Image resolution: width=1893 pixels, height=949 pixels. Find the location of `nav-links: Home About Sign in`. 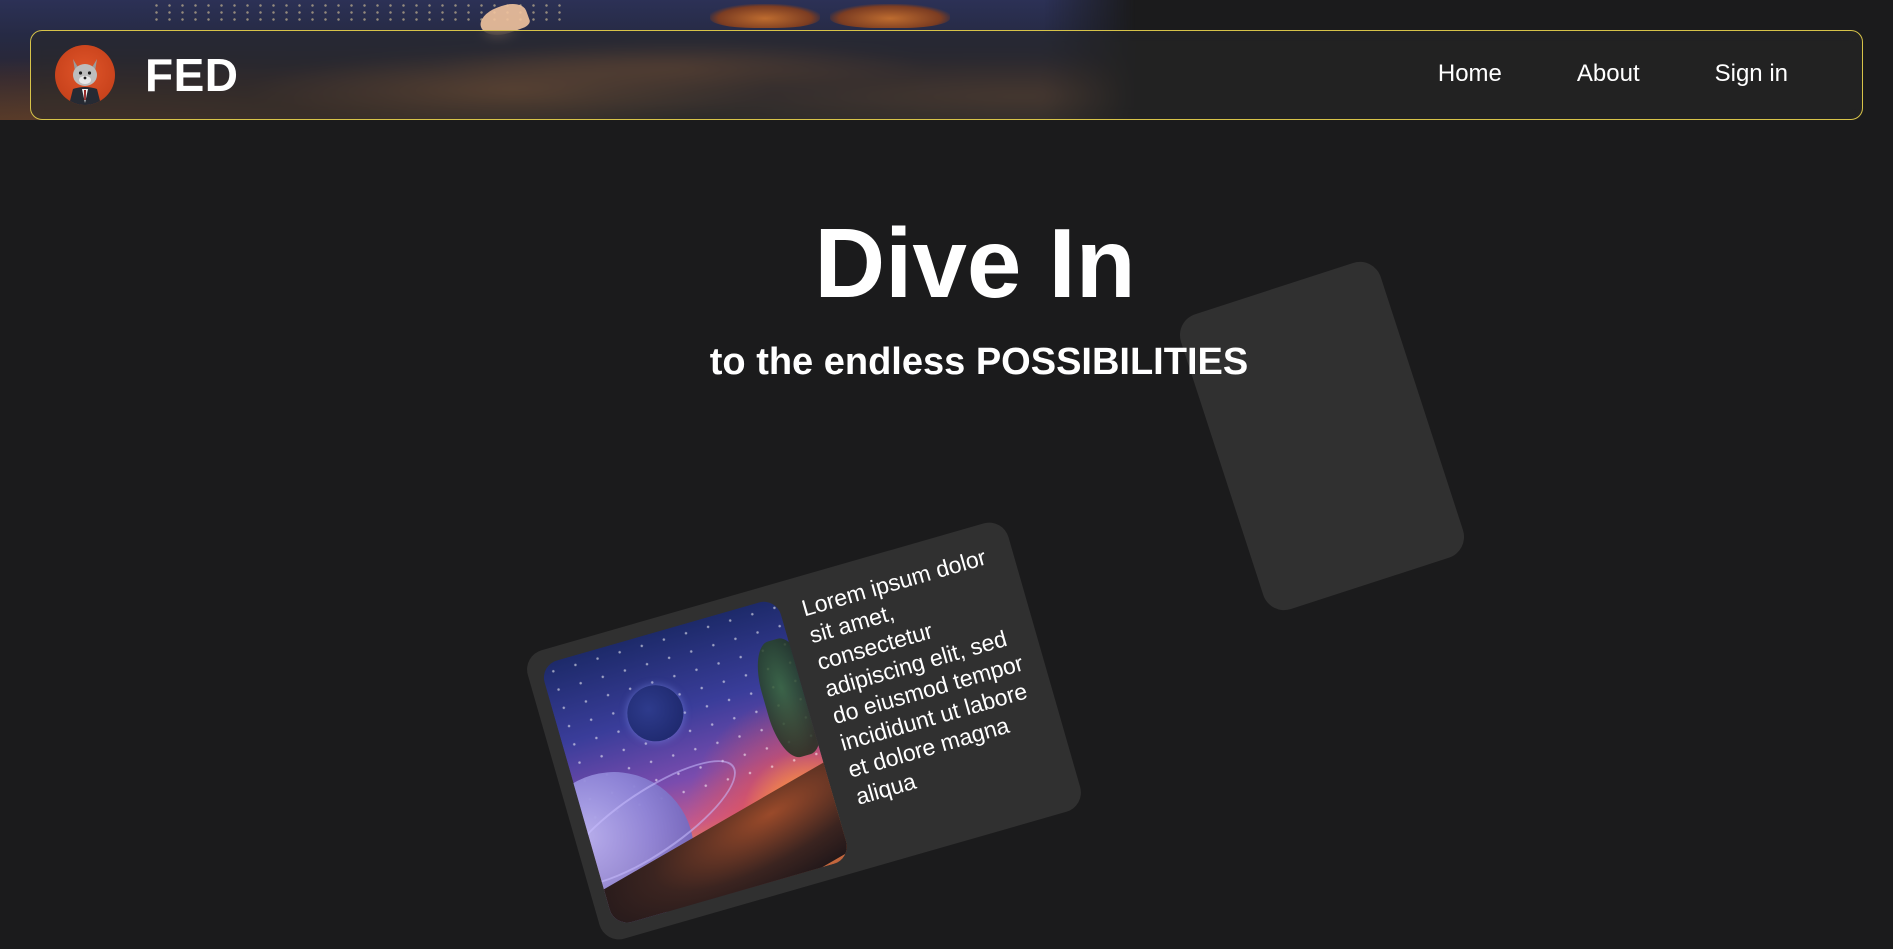

nav-links: Home About Sign in is located at coordinates (1613, 74).